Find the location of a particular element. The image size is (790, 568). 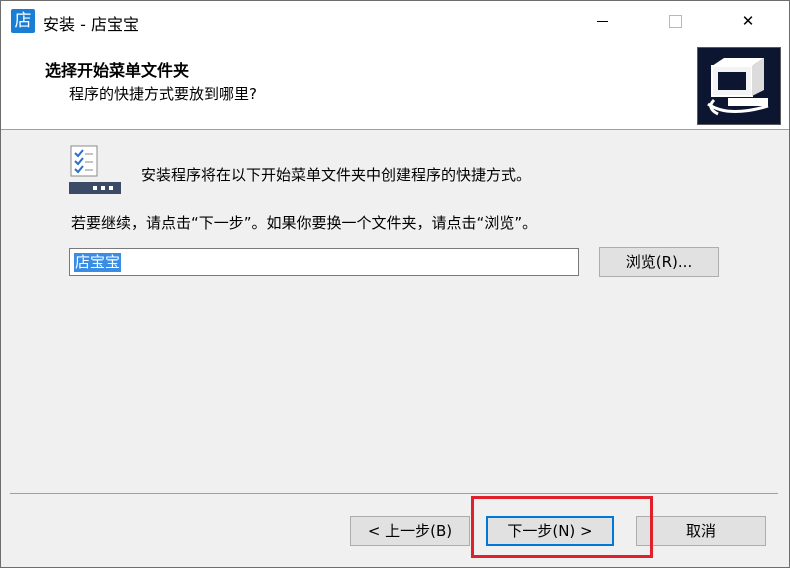

installer-computer-icon is located at coordinates (739, 86).